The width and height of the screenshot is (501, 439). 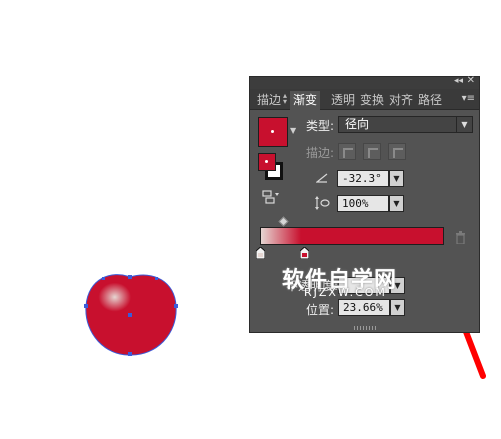 I want to click on panel-tabs: 描边 ▴ ▾ 渐变 透明 变换 对齐 路径 ▾≡, so click(x=364, y=99).